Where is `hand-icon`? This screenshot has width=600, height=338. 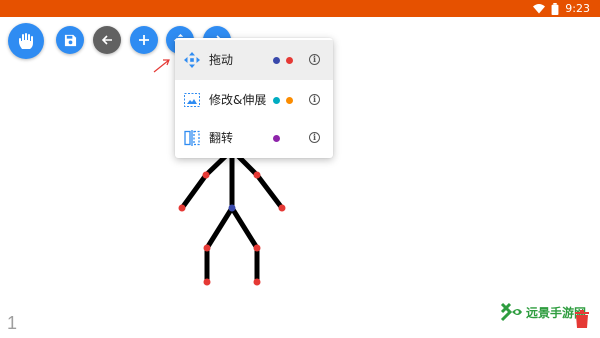
hand-icon is located at coordinates (26, 41).